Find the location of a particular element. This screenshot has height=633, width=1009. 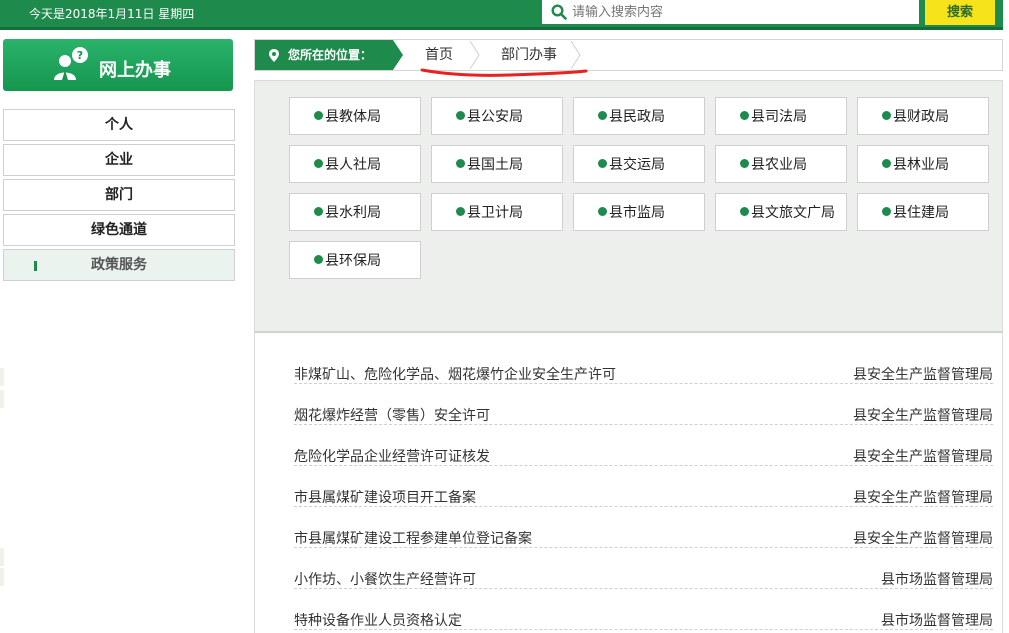

department-label: 县人社局 is located at coordinates (353, 165).